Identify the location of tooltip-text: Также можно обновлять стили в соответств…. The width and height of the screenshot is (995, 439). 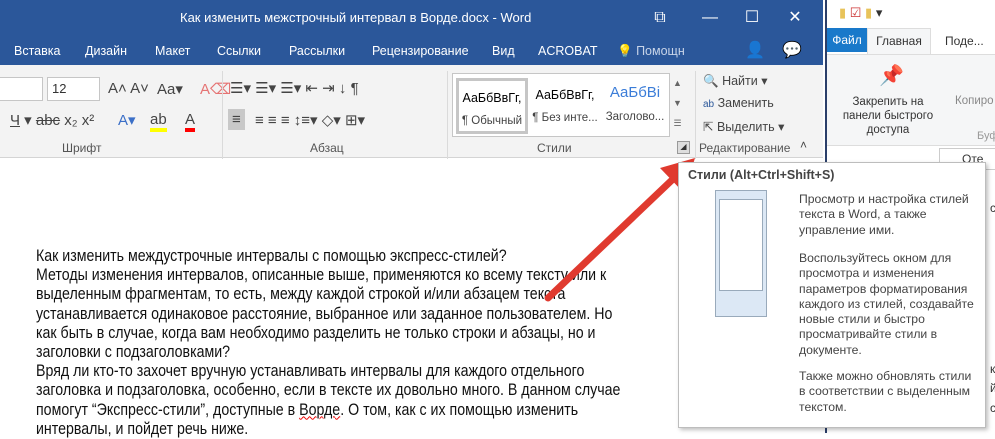
(885, 391).